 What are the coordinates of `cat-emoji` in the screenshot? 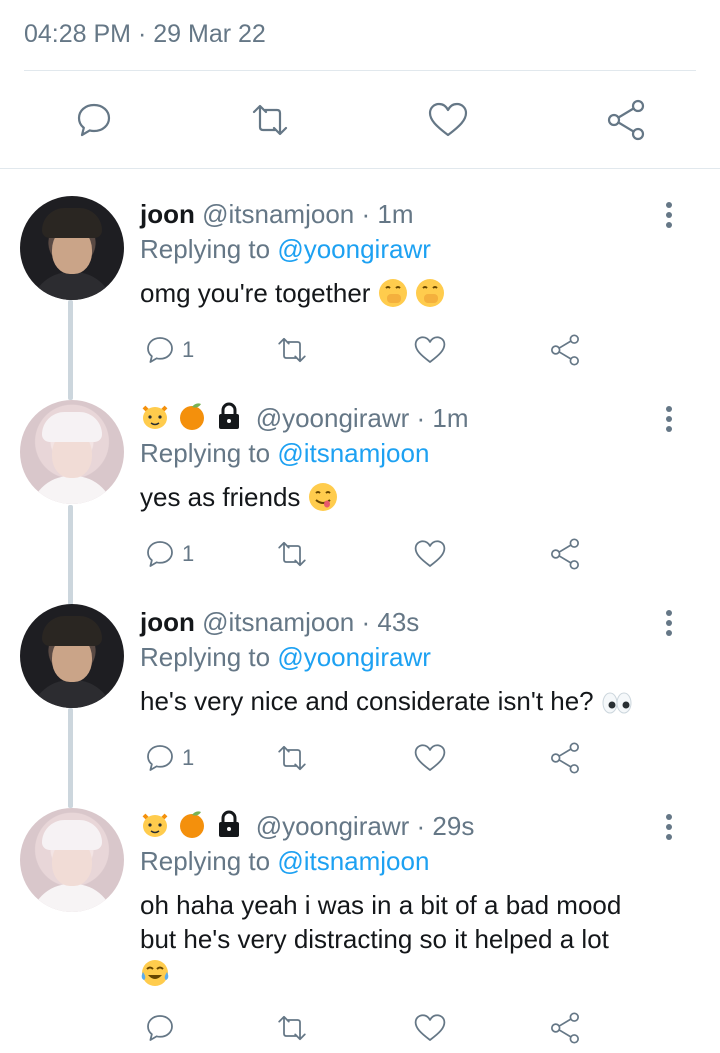 It's located at (155, 417).